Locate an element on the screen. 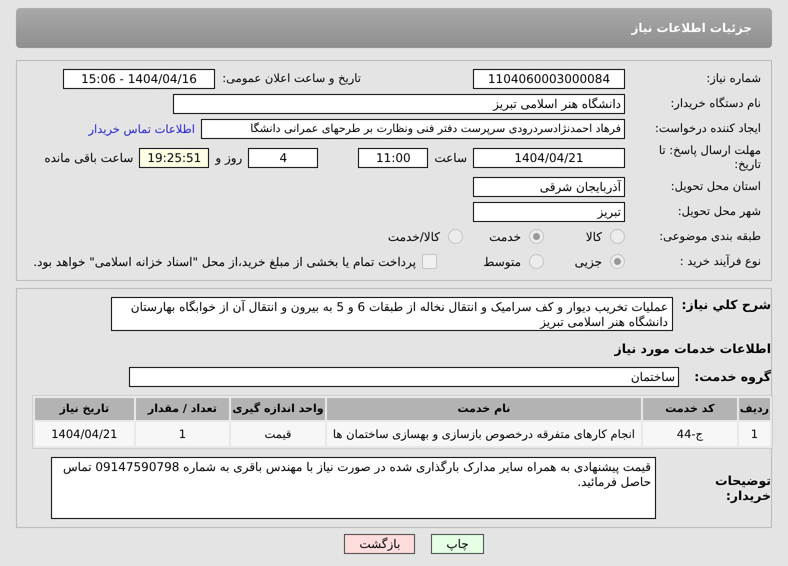  option-label: جزیی is located at coordinates (588, 261).